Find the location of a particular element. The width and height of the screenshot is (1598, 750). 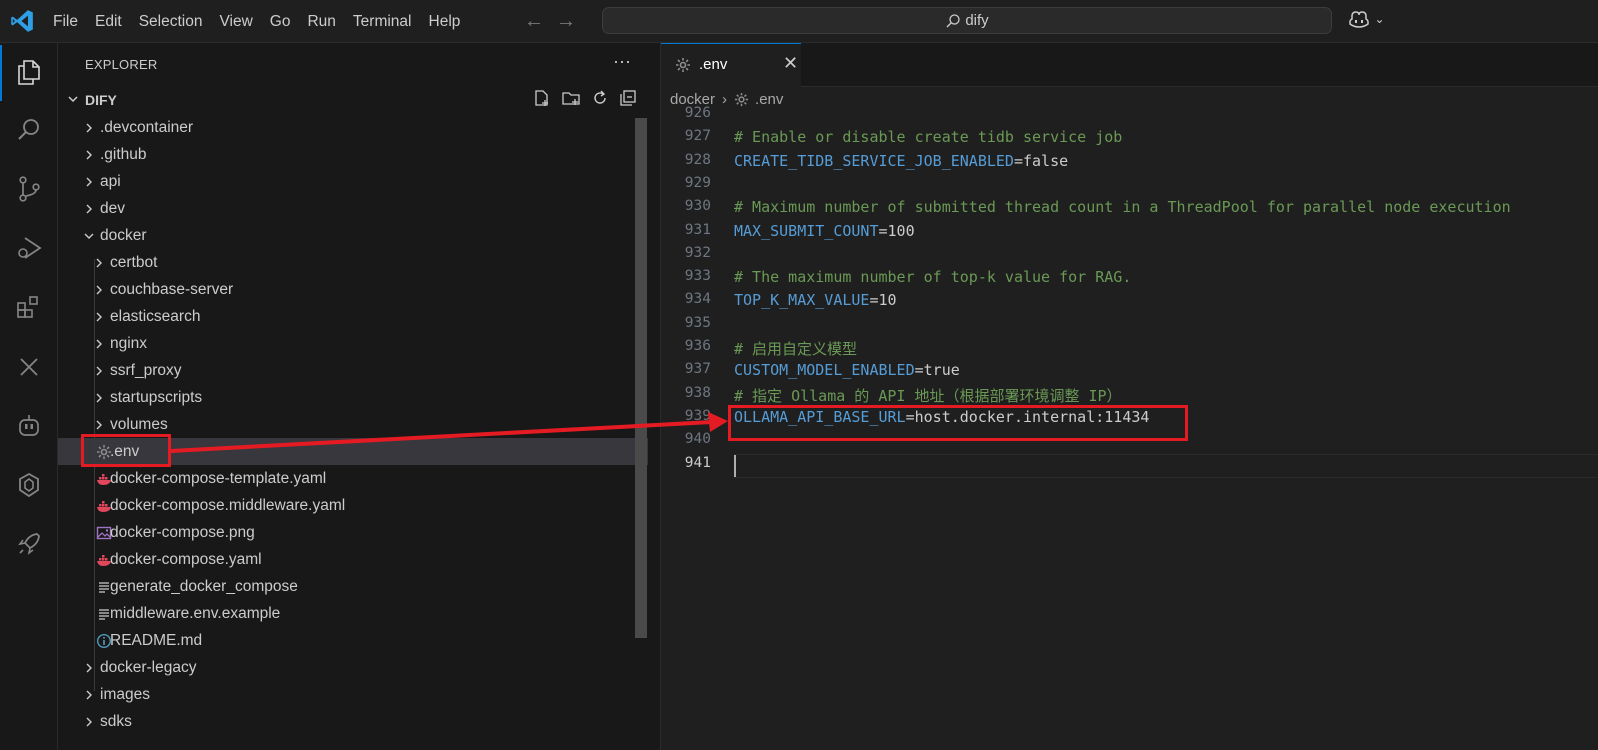

back-arrow-icon: ← is located at coordinates (534, 21).